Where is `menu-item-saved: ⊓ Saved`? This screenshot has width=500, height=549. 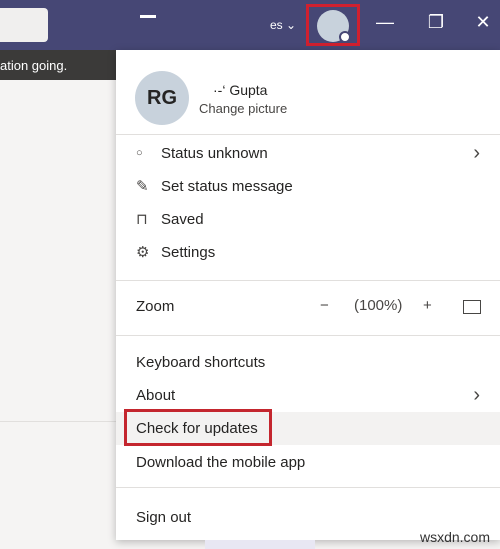 menu-item-saved: ⊓ Saved is located at coordinates (308, 219).